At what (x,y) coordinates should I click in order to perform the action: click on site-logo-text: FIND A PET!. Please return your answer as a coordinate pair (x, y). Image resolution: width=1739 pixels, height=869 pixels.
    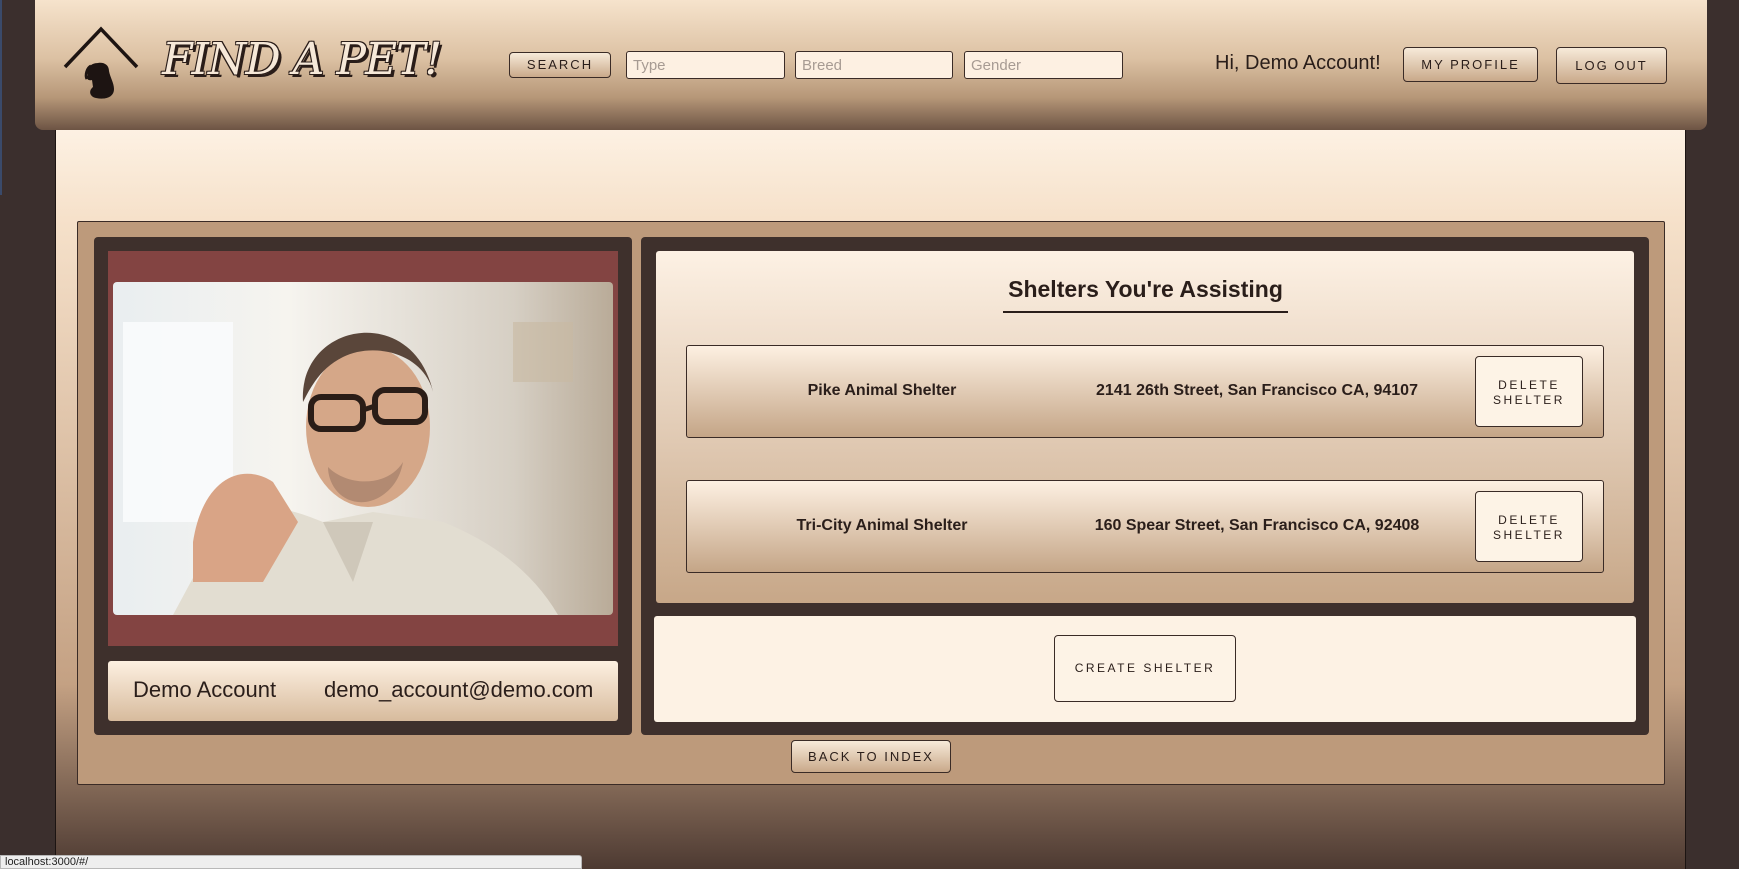
    Looking at the image, I should click on (302, 59).